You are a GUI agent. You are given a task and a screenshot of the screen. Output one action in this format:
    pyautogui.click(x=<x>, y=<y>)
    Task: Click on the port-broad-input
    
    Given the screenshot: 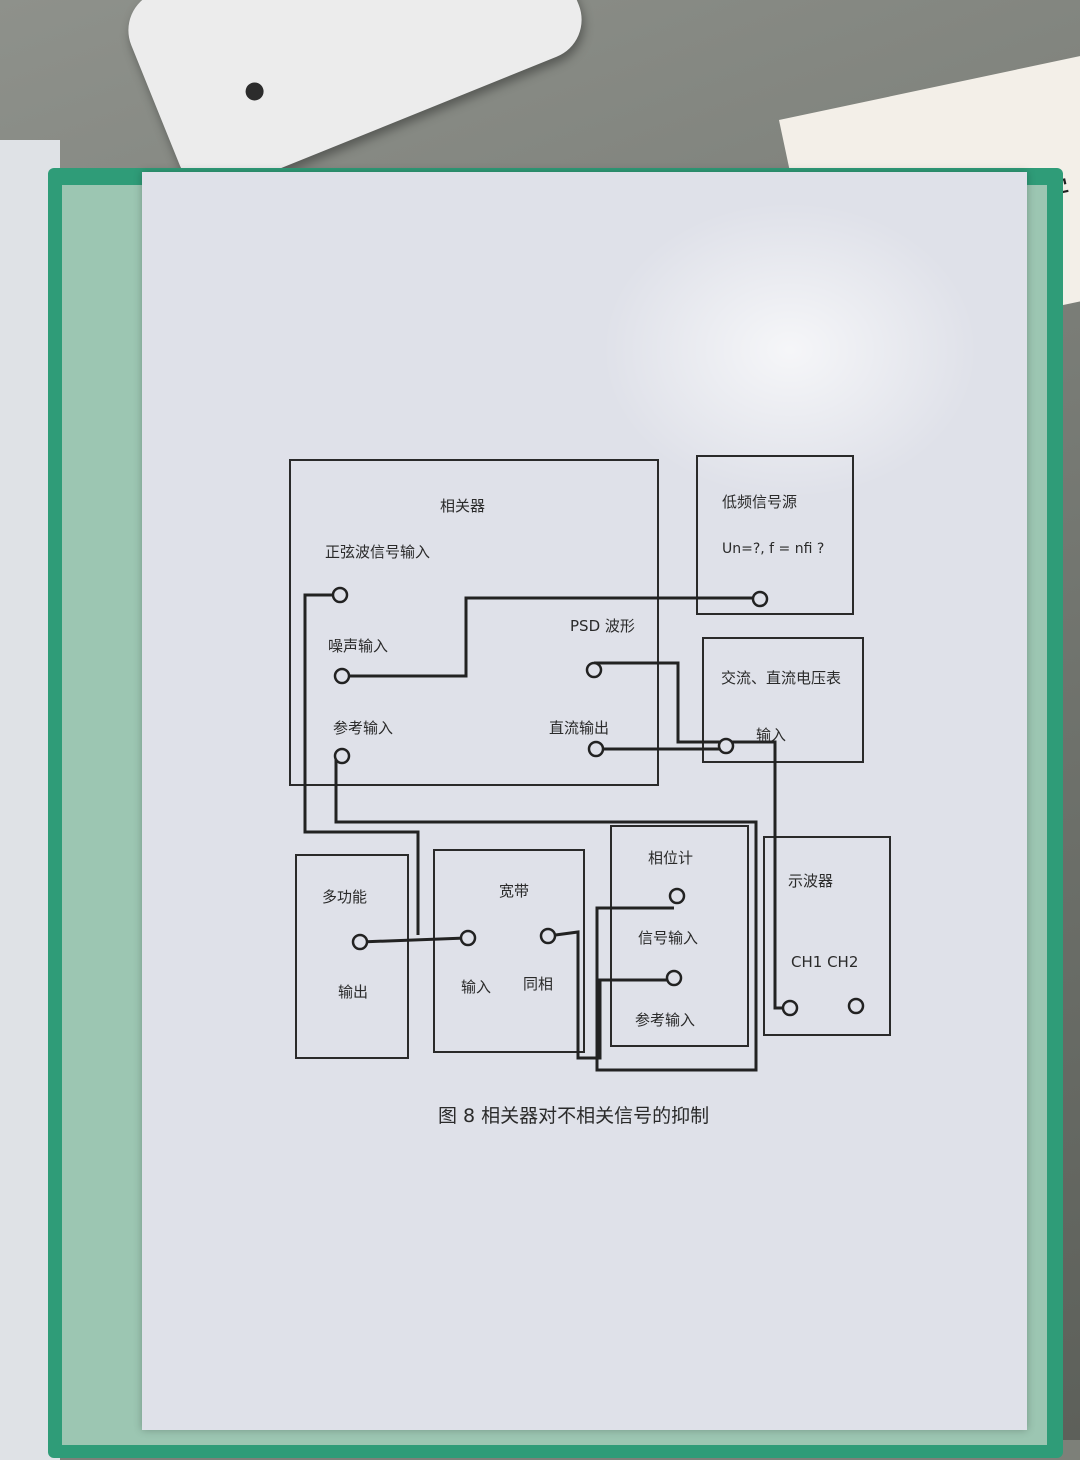 What is the action you would take?
    pyautogui.click(x=468, y=938)
    